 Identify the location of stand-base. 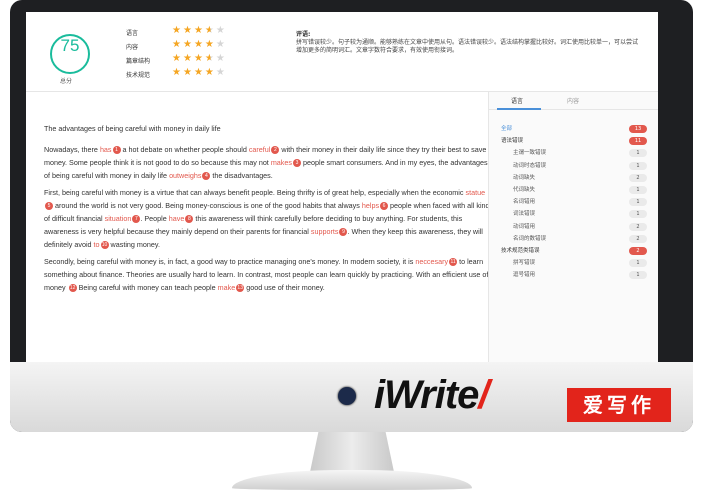
(352, 480).